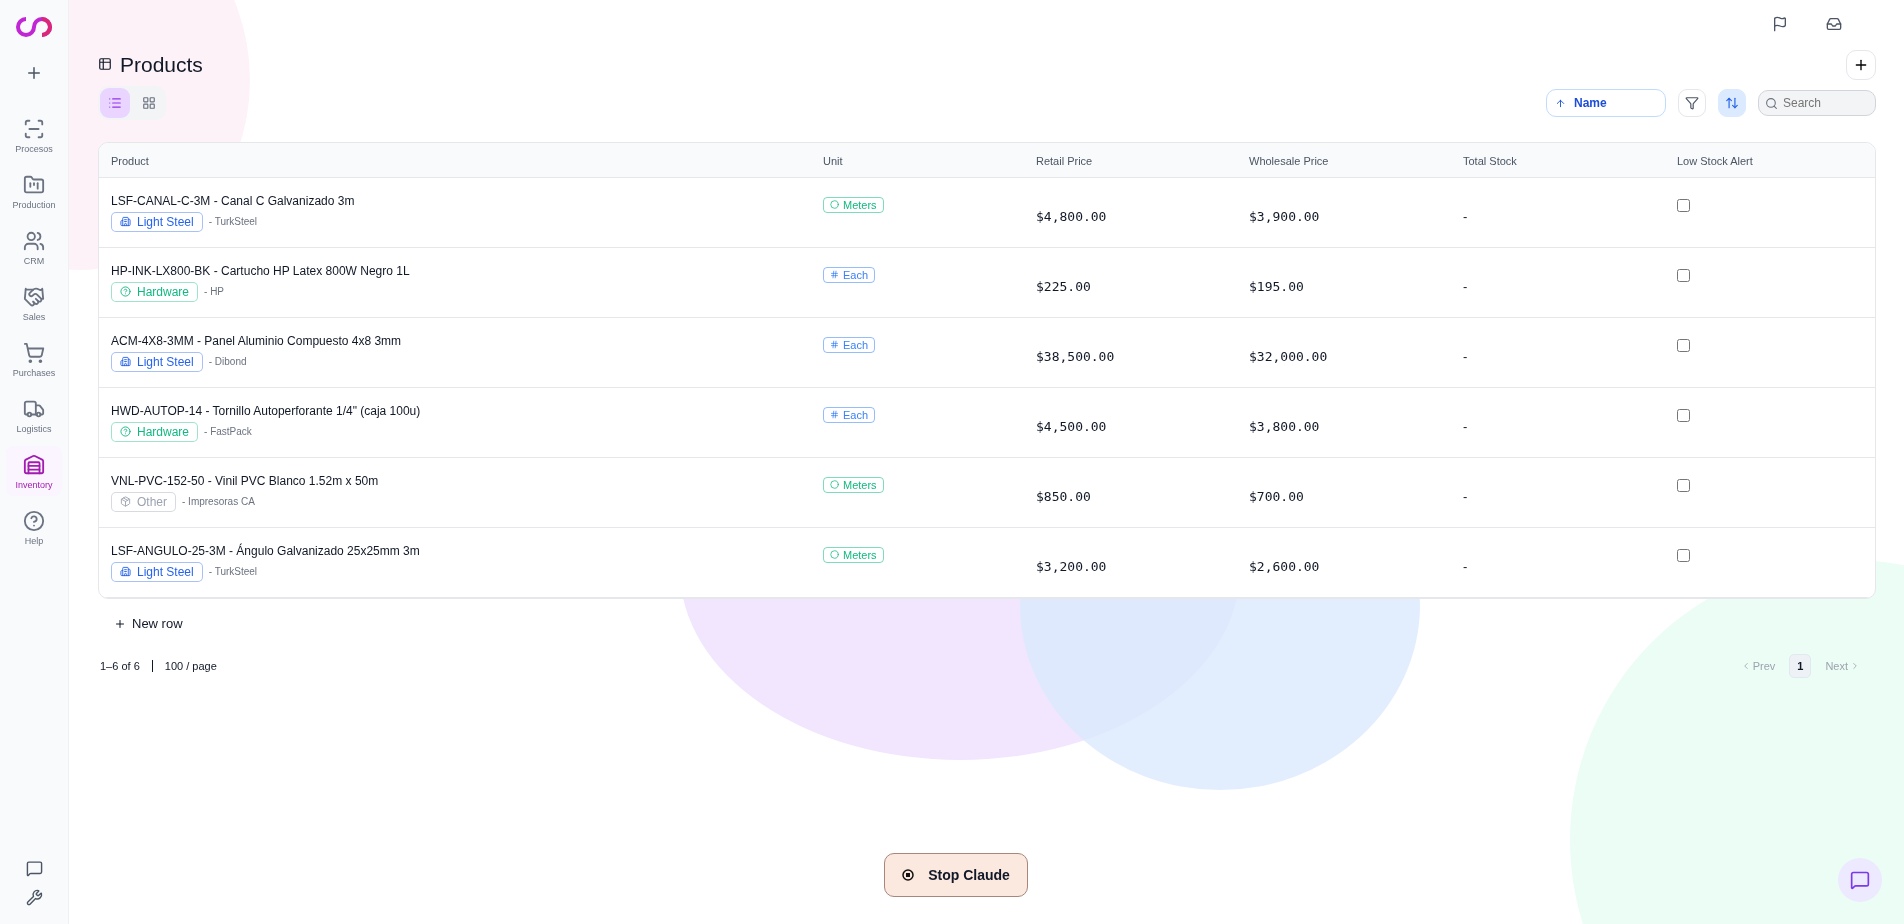  Describe the element at coordinates (34, 465) in the screenshot. I see `warehouse-icon` at that location.